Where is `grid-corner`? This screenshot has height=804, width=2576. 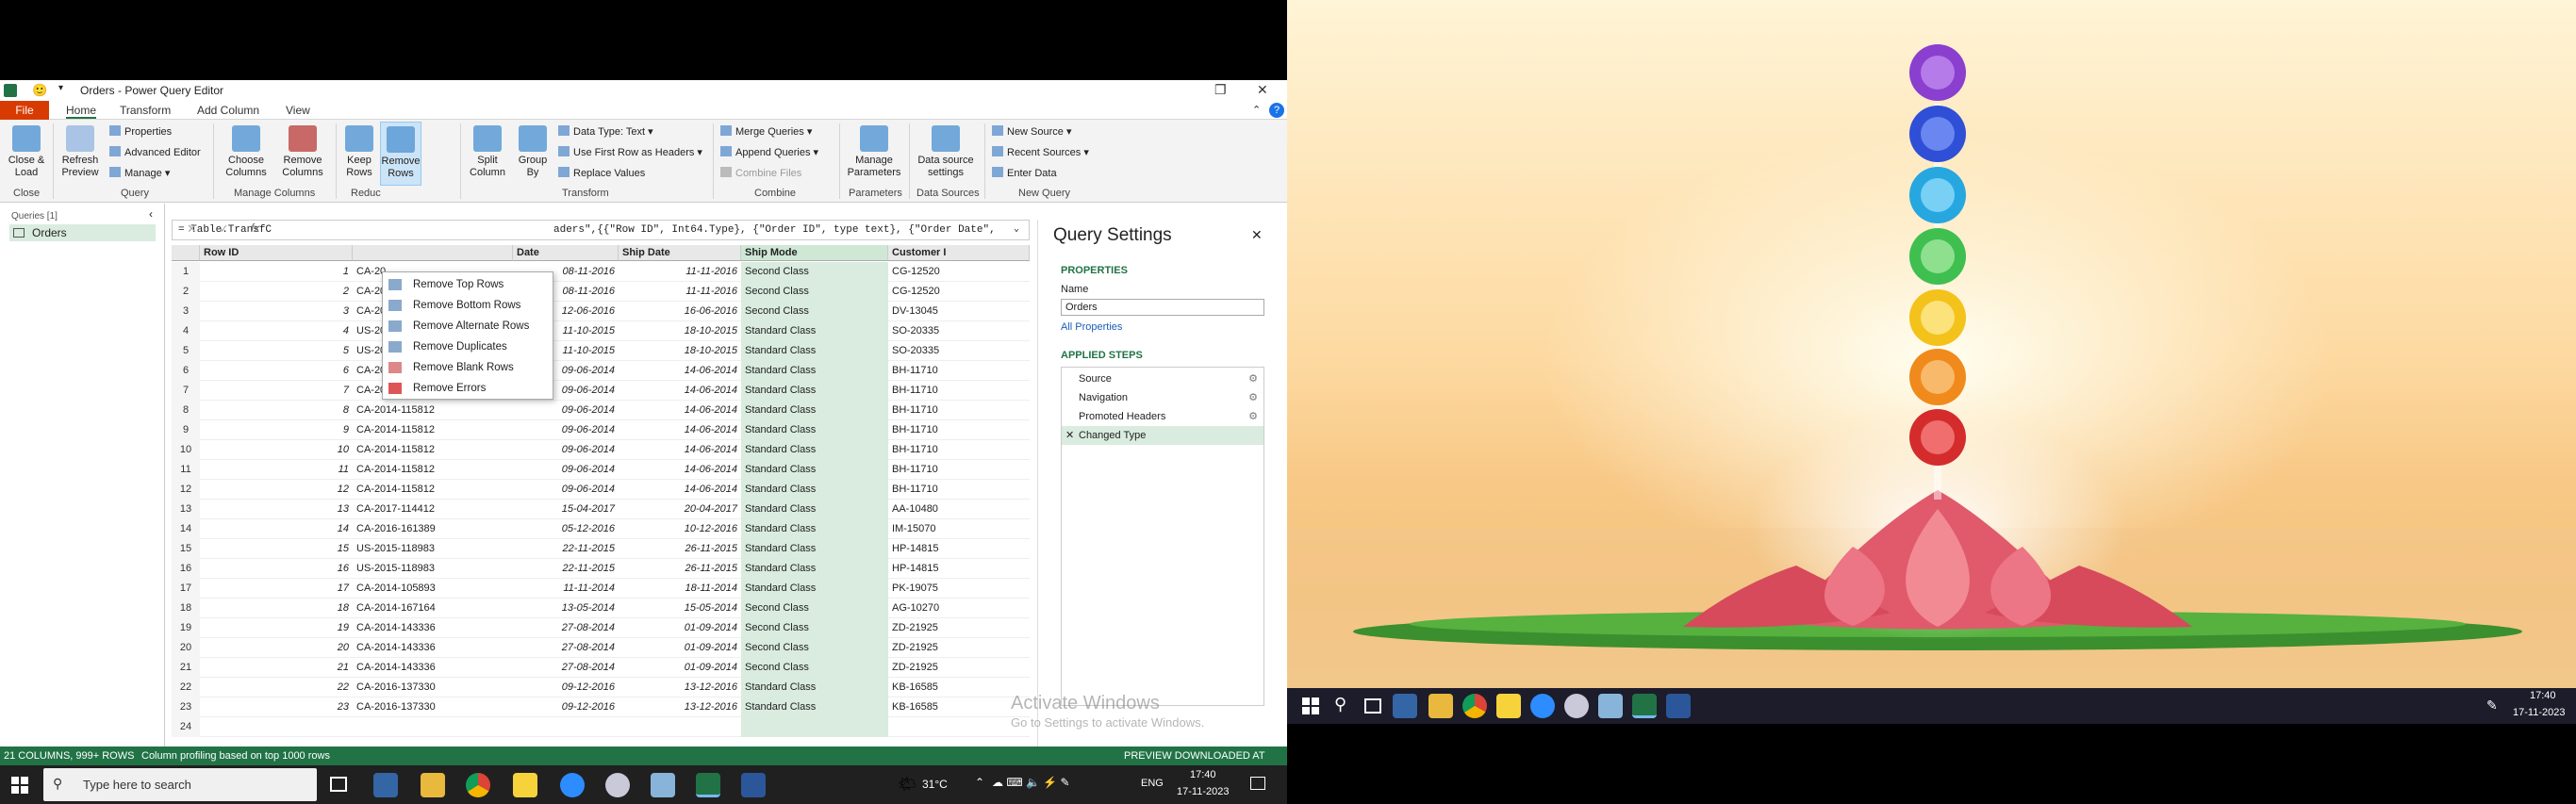
grid-corner is located at coordinates (186, 253).